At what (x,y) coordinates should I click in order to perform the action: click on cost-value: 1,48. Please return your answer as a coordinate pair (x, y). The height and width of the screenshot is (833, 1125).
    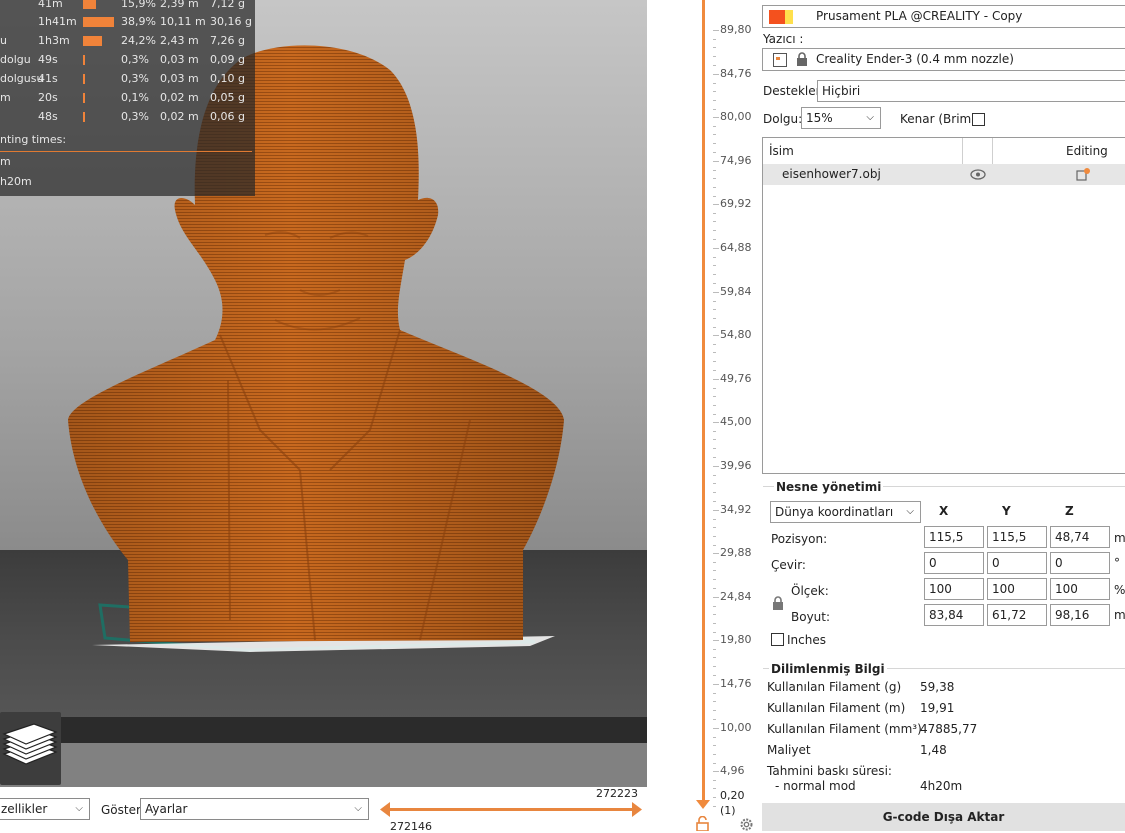
    Looking at the image, I should click on (933, 750).